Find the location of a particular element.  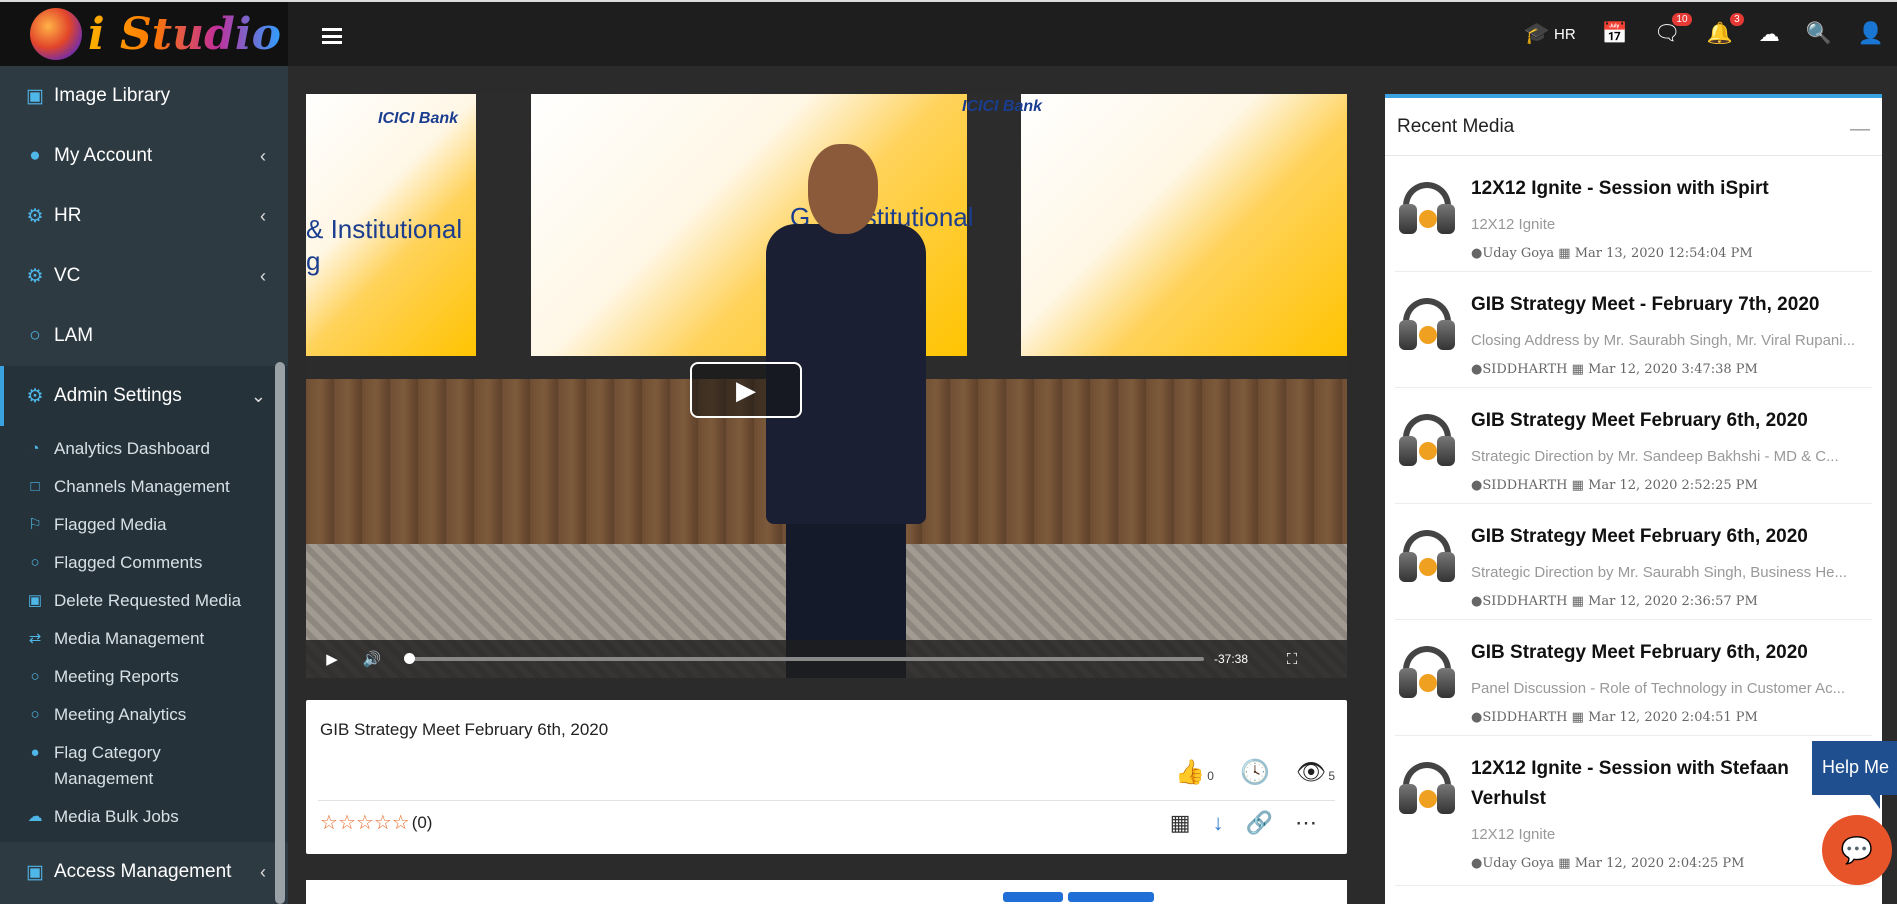

shuffle-icon: ⇄ is located at coordinates (35, 638).